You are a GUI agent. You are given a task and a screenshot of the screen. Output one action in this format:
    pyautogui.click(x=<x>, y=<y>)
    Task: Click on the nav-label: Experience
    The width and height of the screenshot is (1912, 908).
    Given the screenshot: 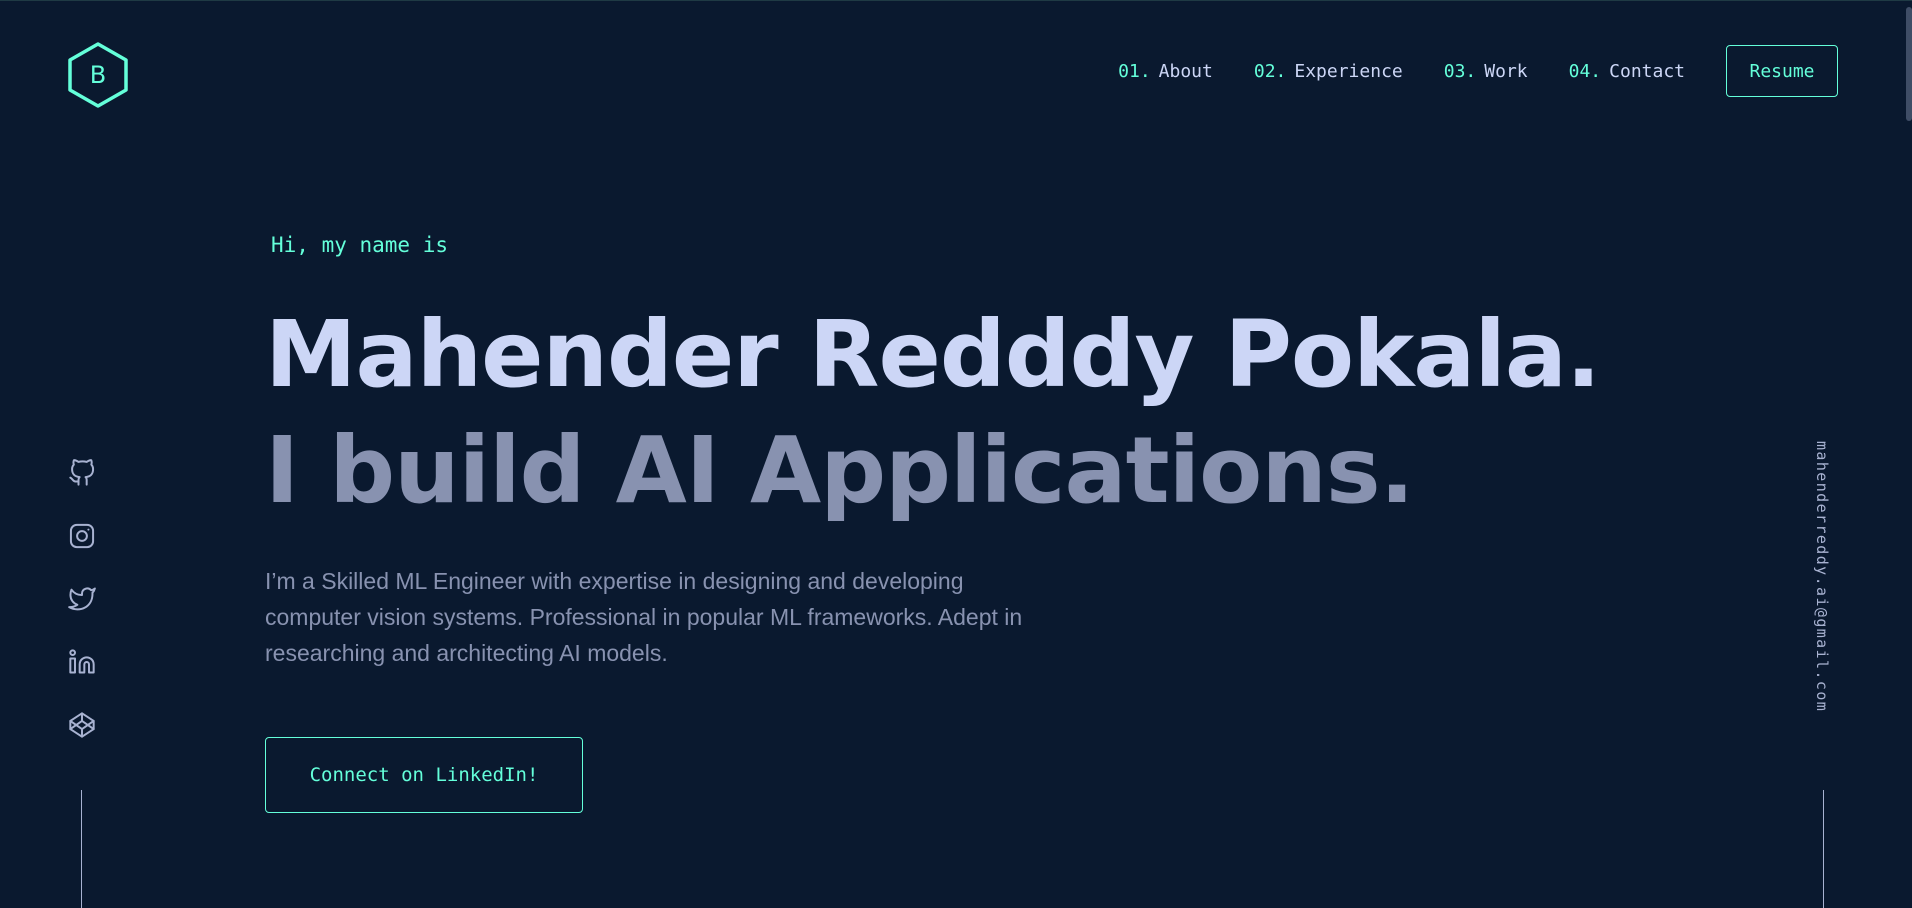 What is the action you would take?
    pyautogui.click(x=1348, y=71)
    